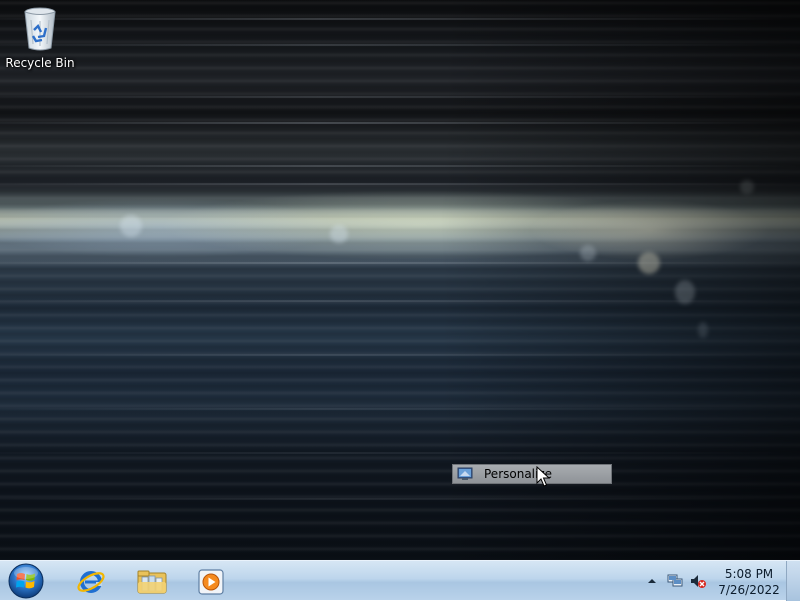 This screenshot has height=601, width=800. Describe the element at coordinates (532, 474) in the screenshot. I see `context-menu-item-personalize: Personalize` at that location.